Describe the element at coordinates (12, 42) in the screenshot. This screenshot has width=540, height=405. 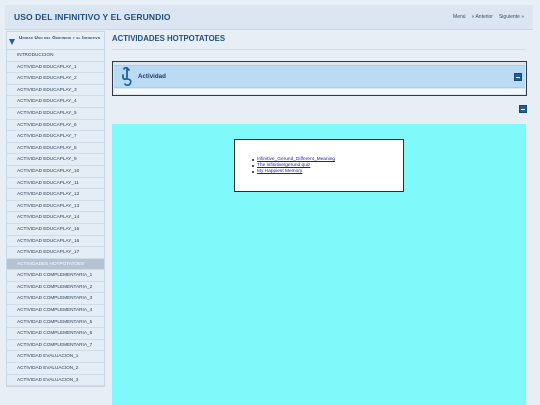
I see `chevron-down-icon` at that location.